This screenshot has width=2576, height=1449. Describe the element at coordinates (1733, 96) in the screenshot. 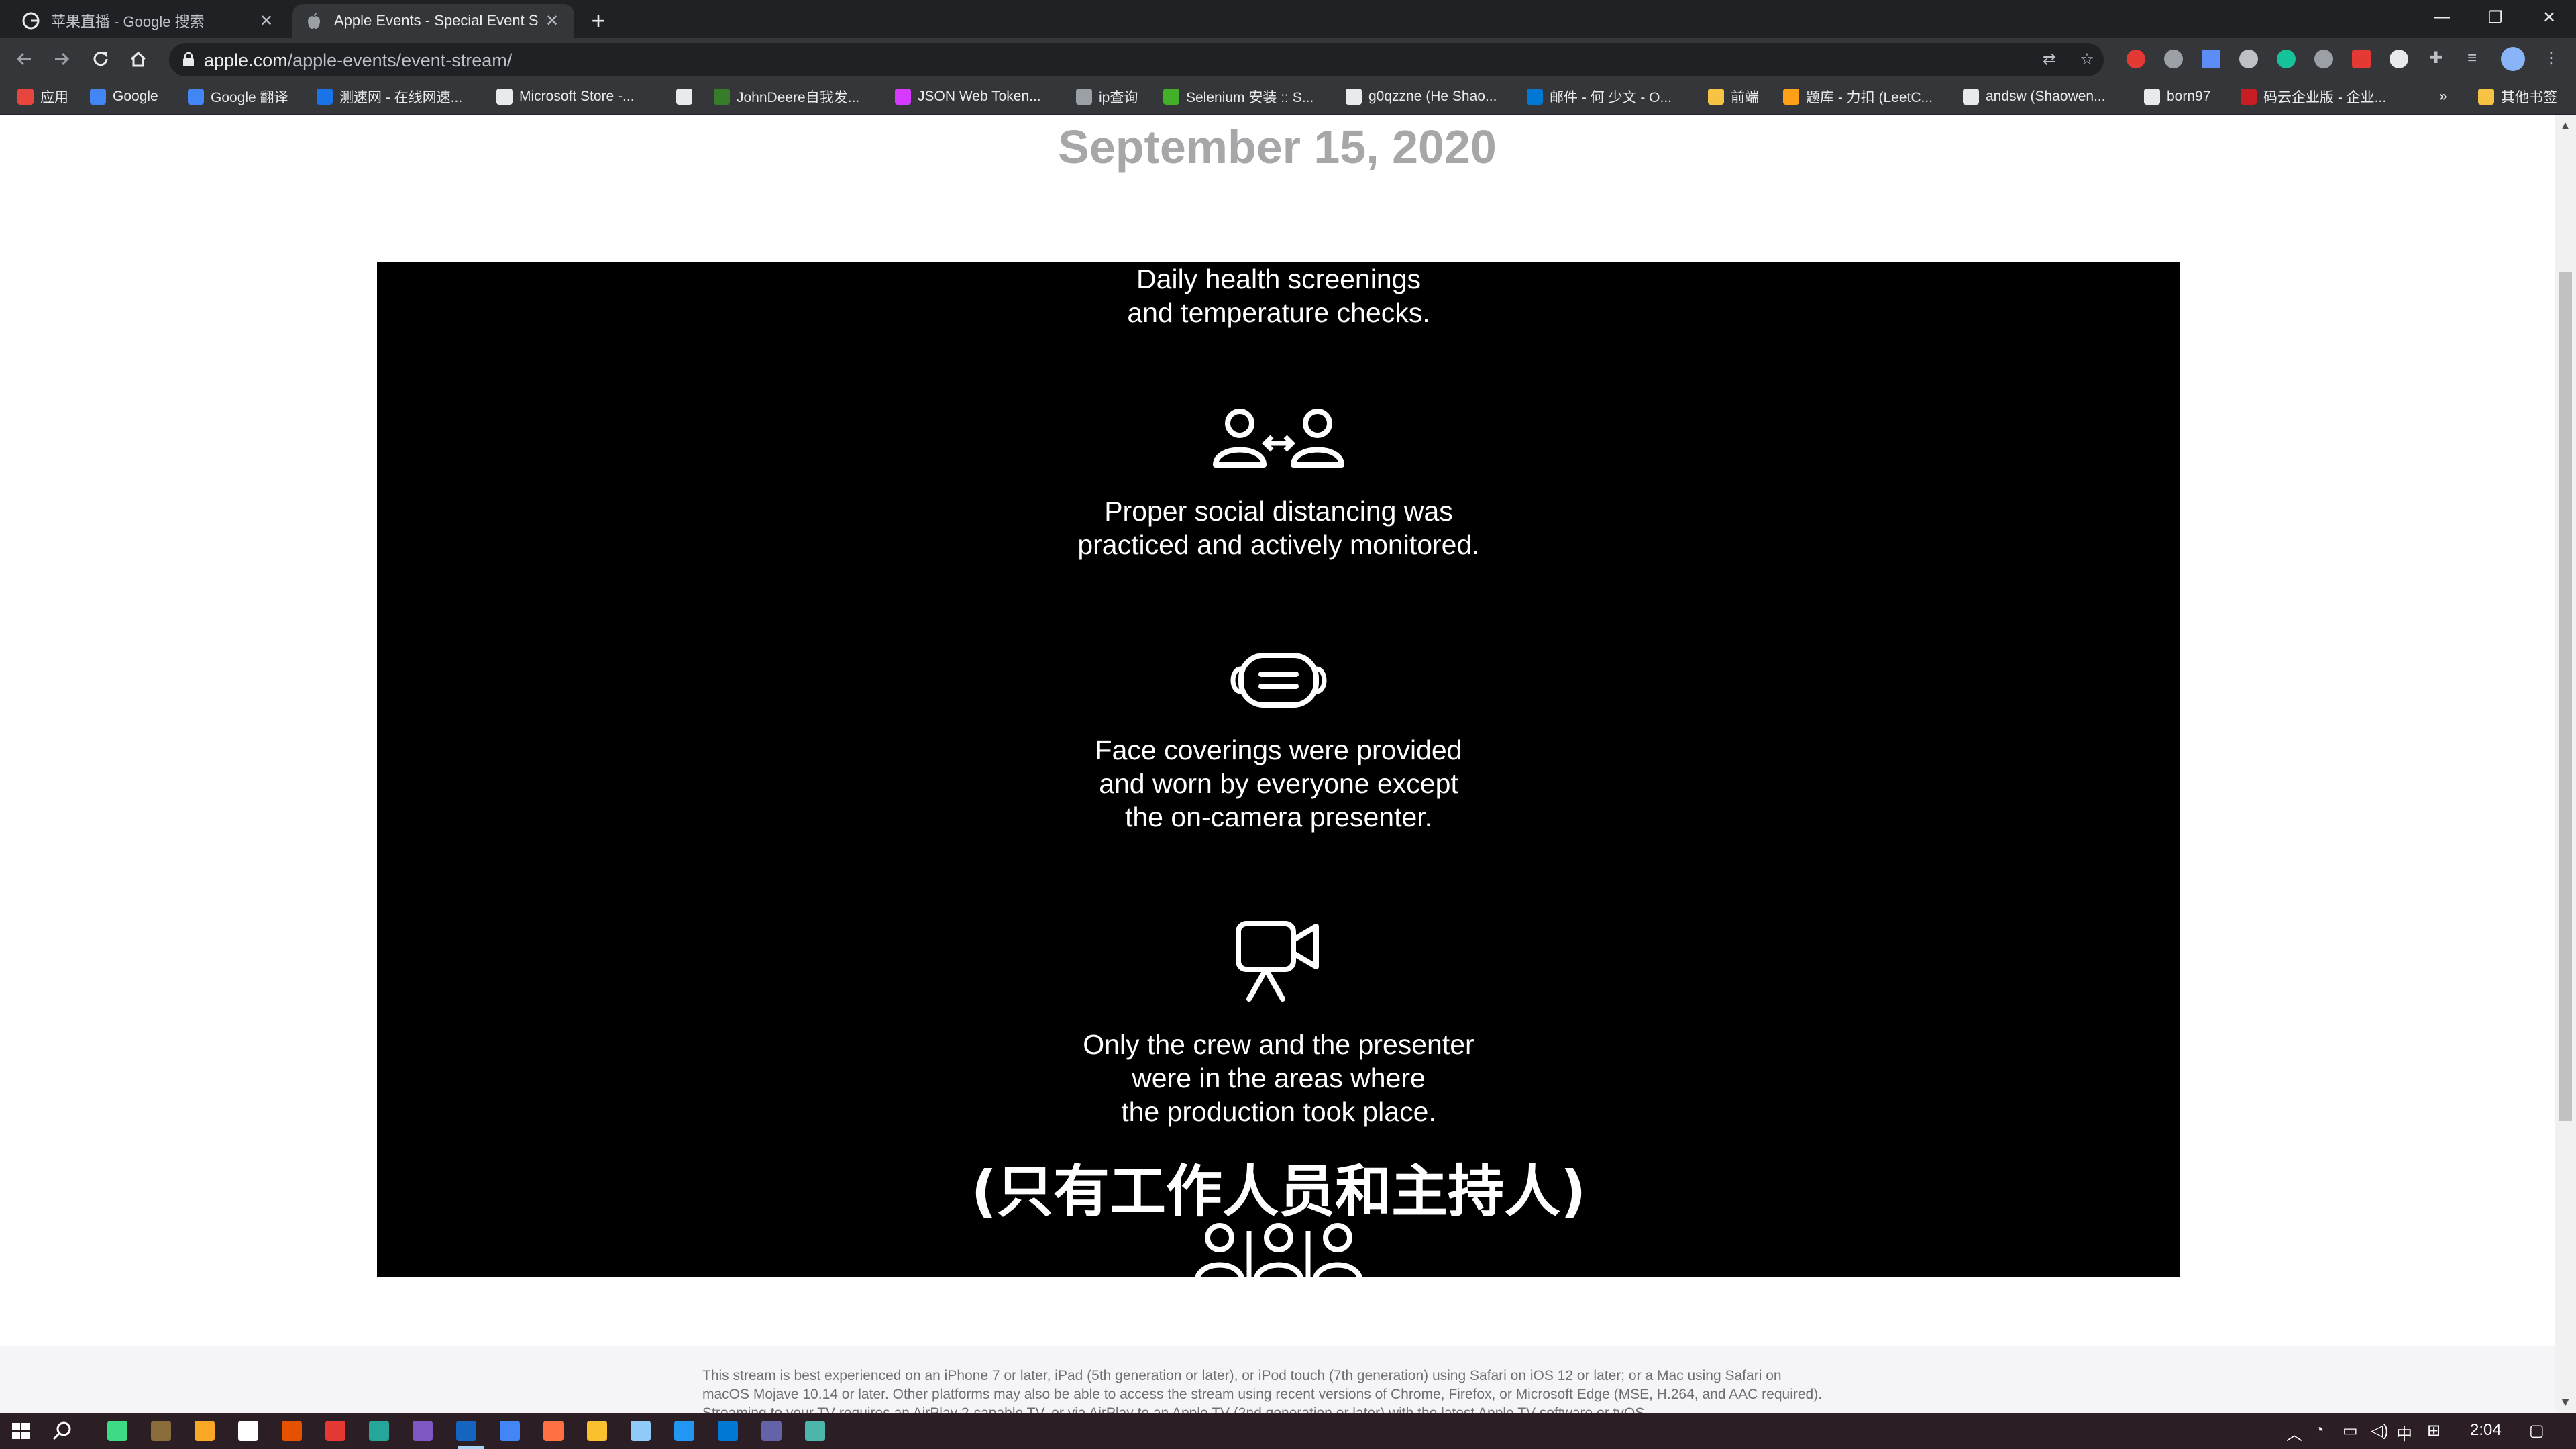

I see `bookmark-item: 前端` at that location.